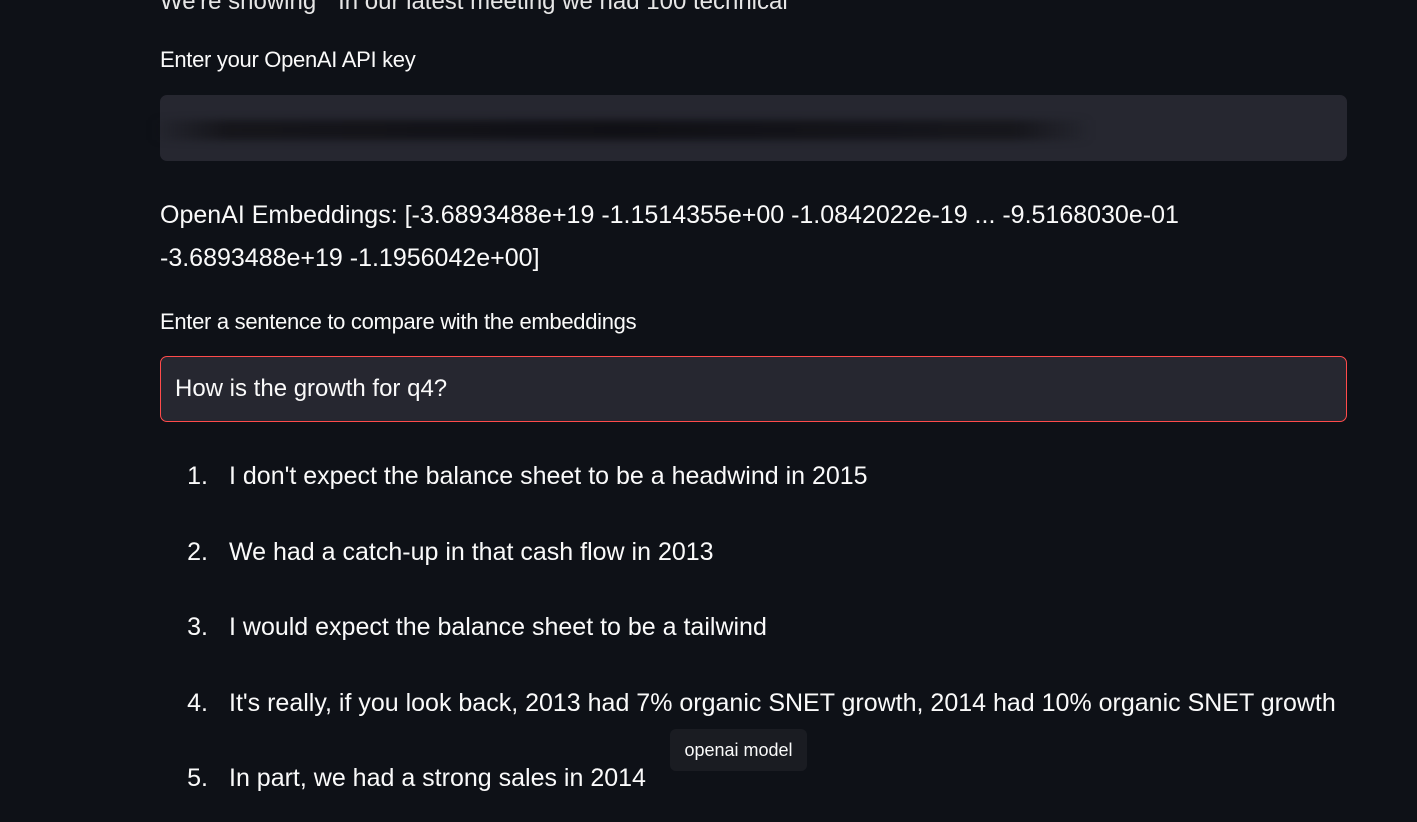 This screenshot has width=1417, height=822. I want to click on list-item-text: In part, we had a strong sales in 2014, so click(437, 778).